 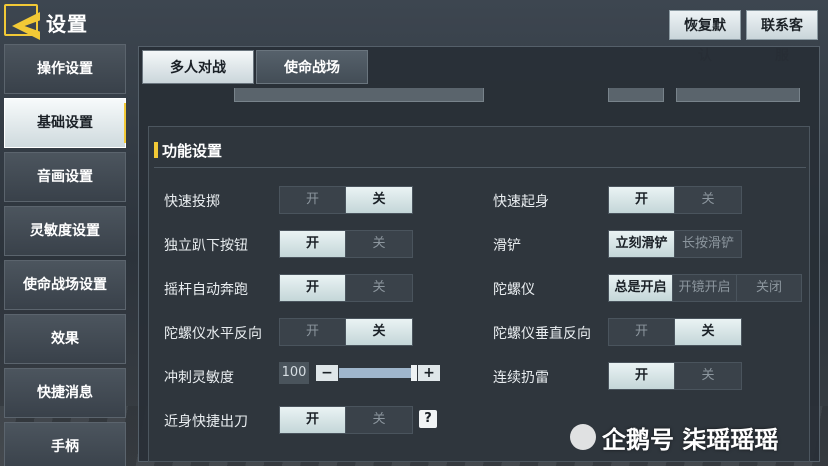 What do you see at coordinates (192, 151) in the screenshot?
I see `section-title: 功能设置` at bounding box center [192, 151].